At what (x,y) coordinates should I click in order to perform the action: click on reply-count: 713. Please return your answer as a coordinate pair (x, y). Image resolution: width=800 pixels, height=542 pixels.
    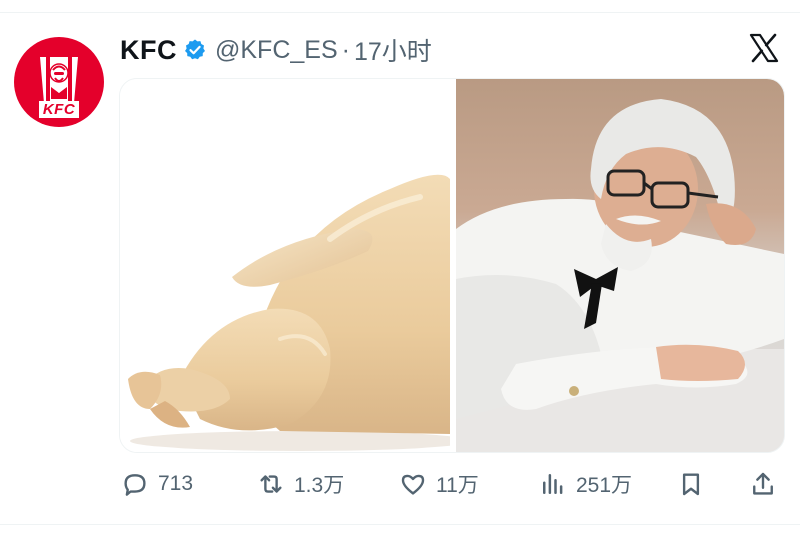
    Looking at the image, I should click on (176, 483).